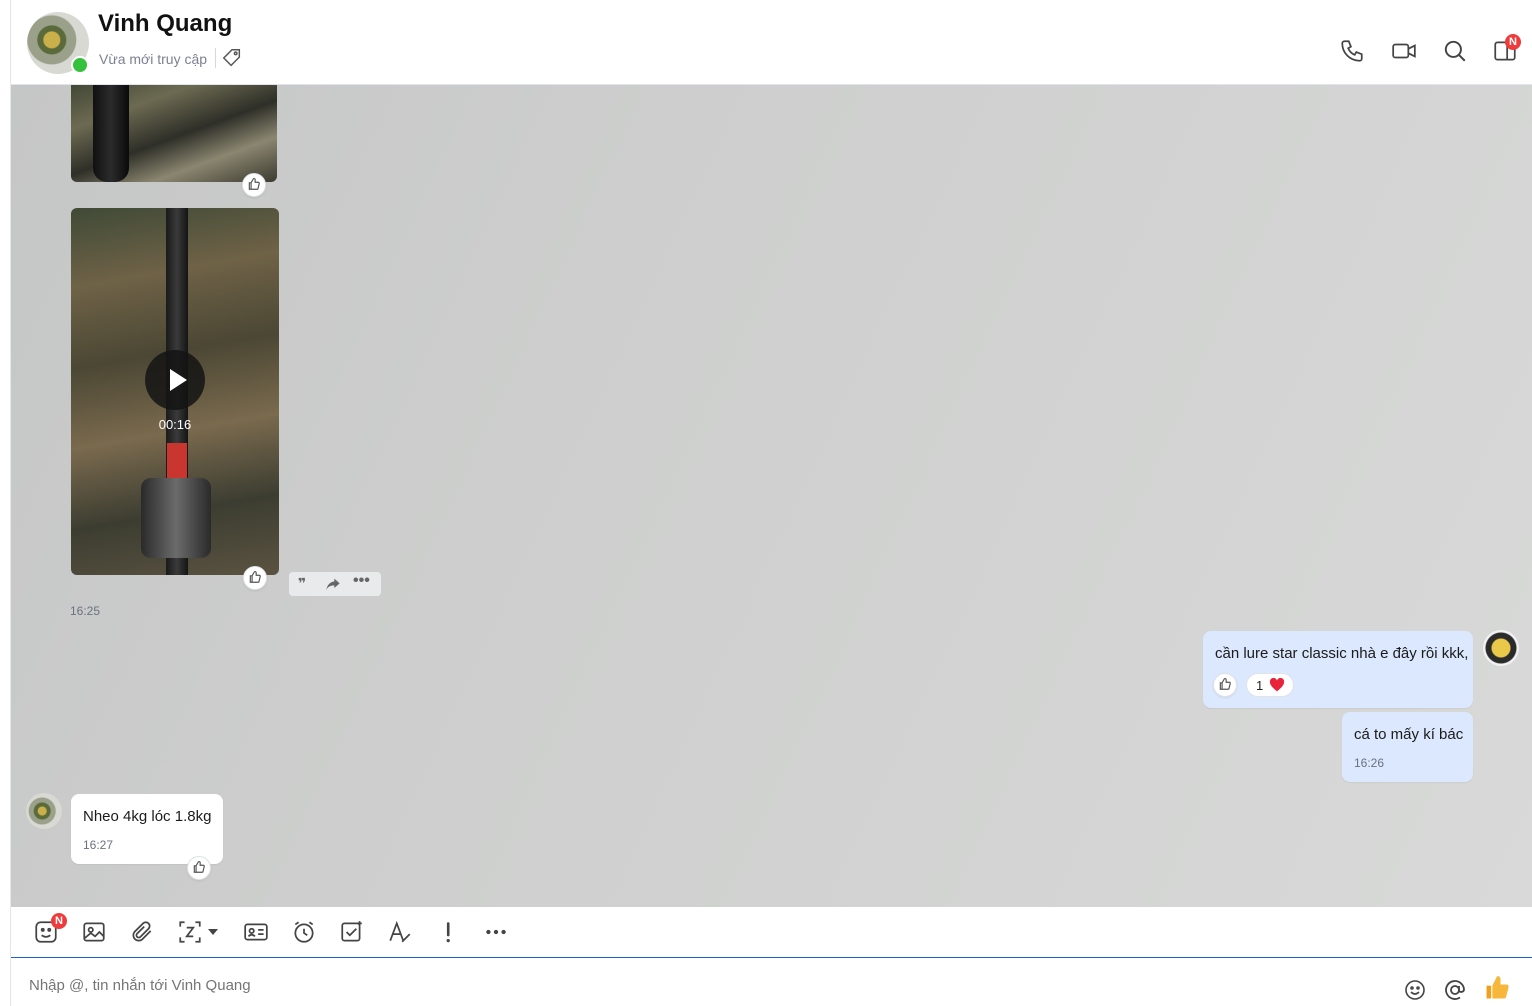 The width and height of the screenshot is (1532, 1006). I want to click on message-text: Nheo 4kg lóc 1.8kg, so click(147, 816).